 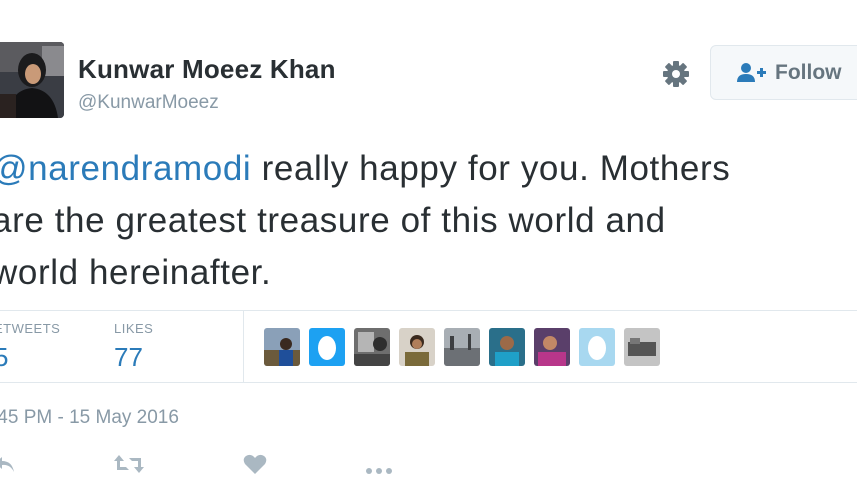 What do you see at coordinates (125, 168) in the screenshot?
I see `mention-link: @narendramodi` at bounding box center [125, 168].